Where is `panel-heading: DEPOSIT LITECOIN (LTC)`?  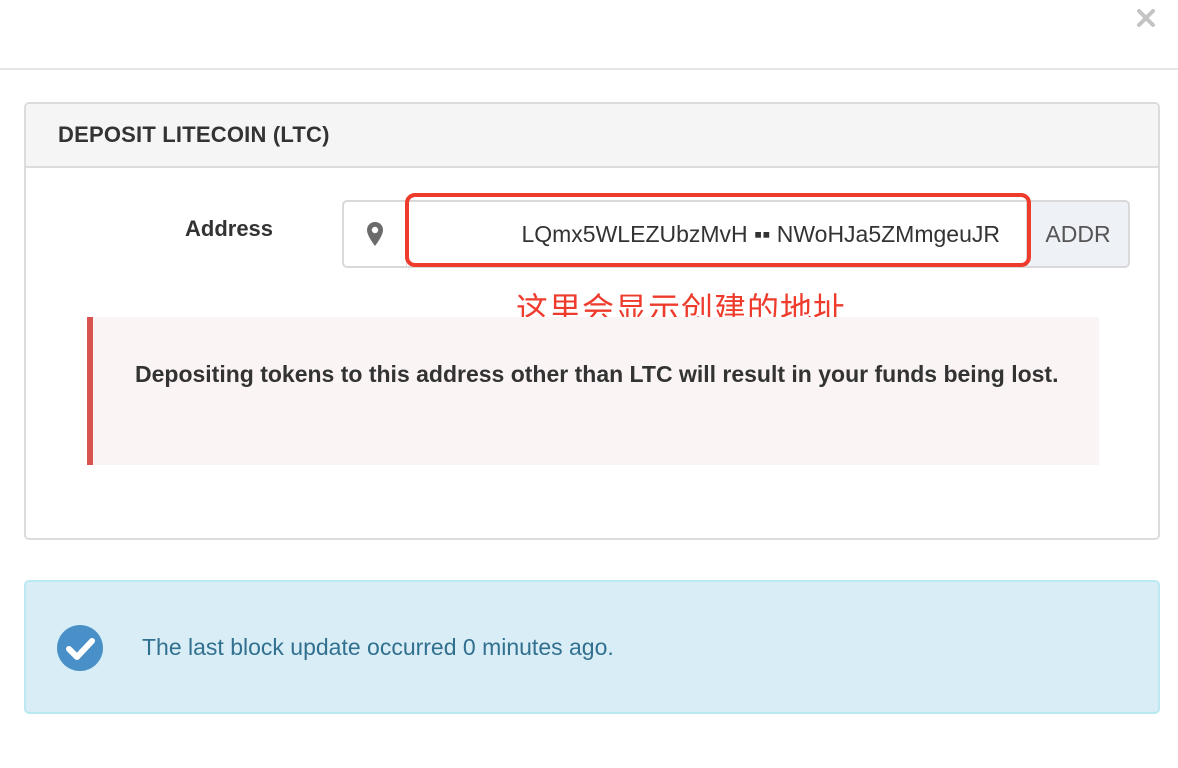 panel-heading: DEPOSIT LITECOIN (LTC) is located at coordinates (592, 136).